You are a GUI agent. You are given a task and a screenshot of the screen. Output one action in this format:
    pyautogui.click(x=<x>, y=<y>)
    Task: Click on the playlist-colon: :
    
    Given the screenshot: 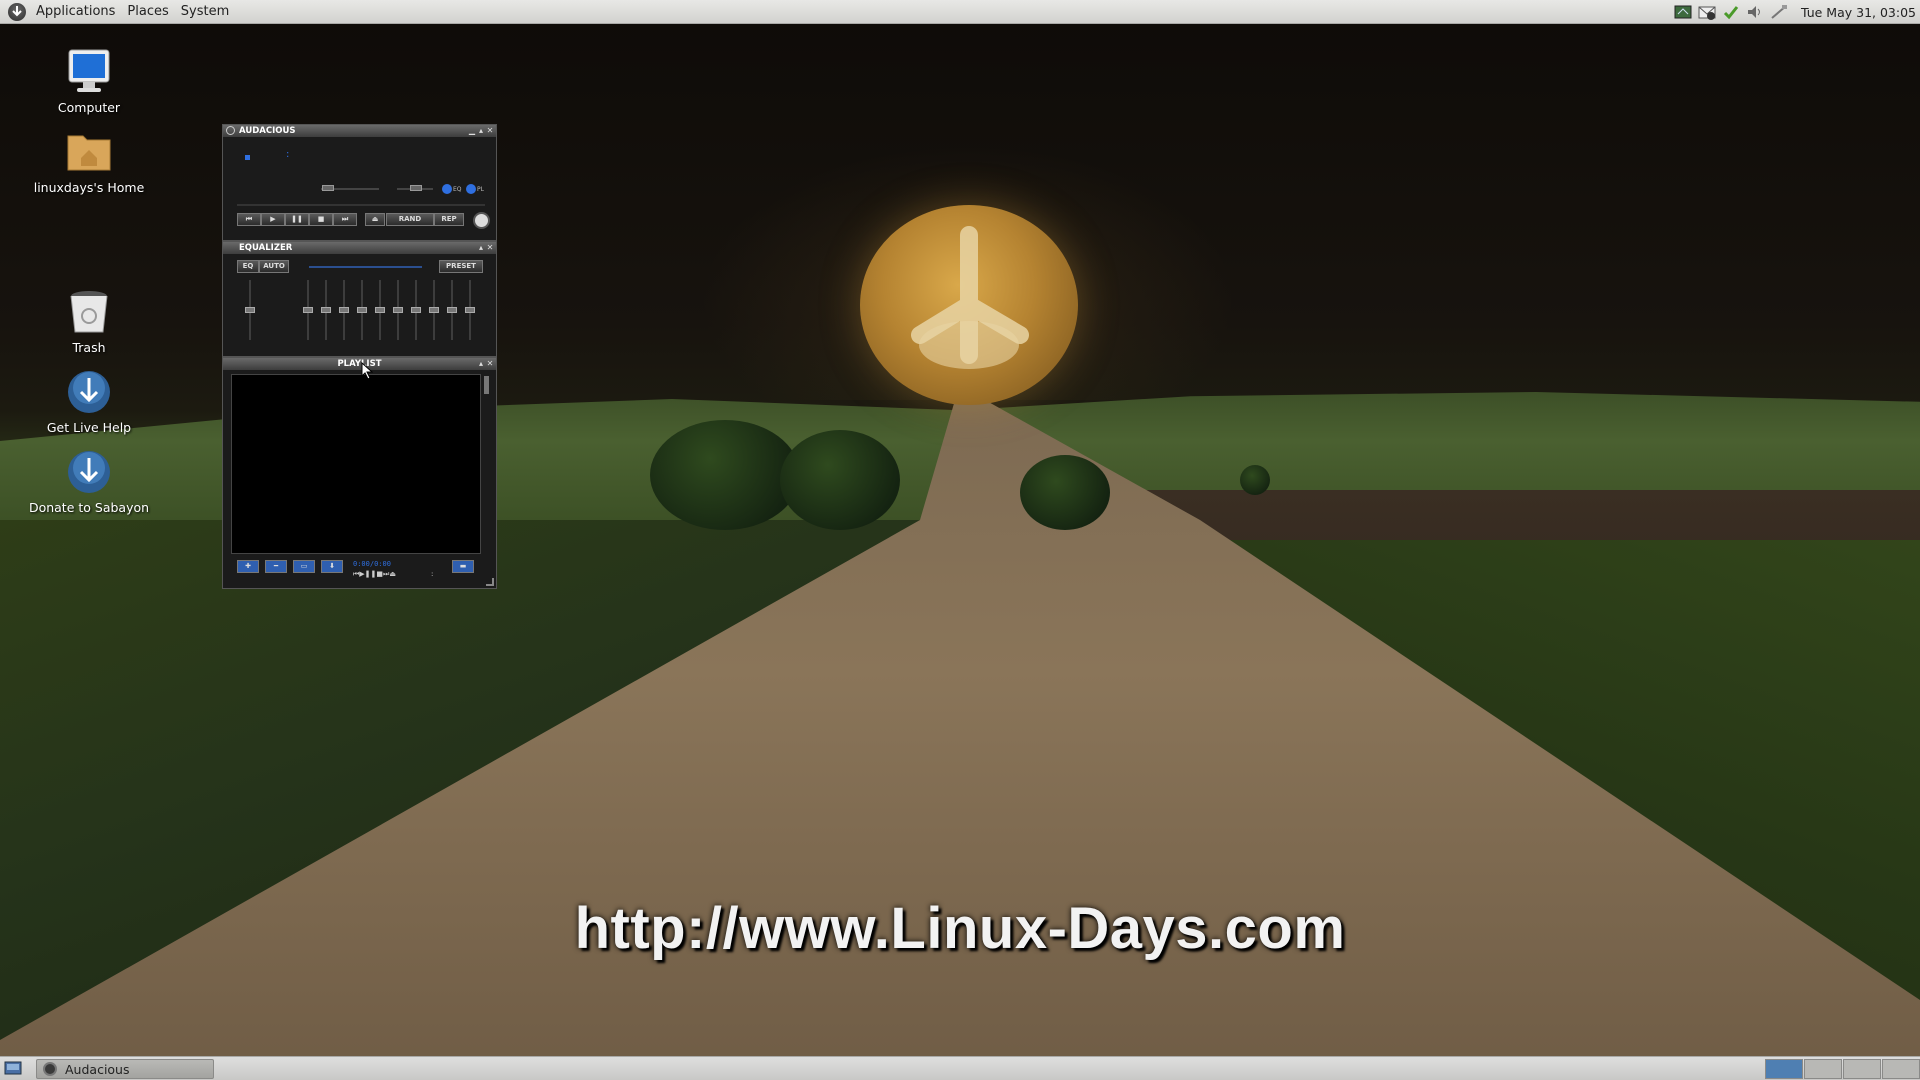 What is the action you would take?
    pyautogui.click(x=432, y=574)
    